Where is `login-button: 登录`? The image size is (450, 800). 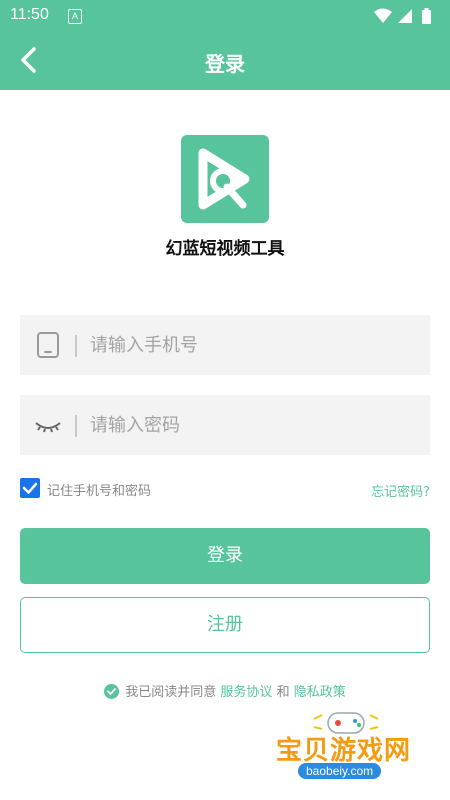 login-button: 登录 is located at coordinates (225, 556).